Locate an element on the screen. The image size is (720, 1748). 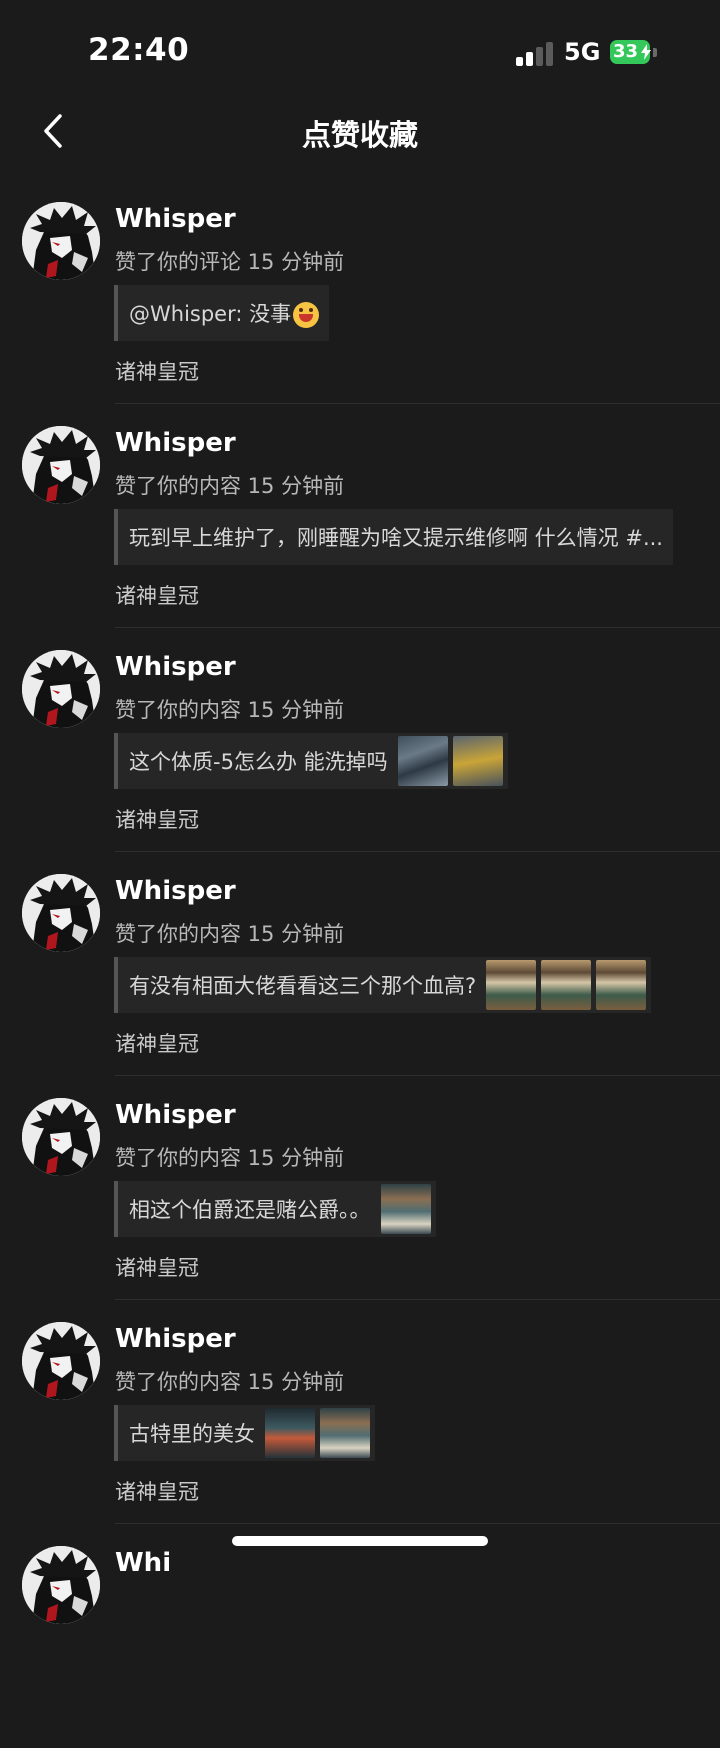
quoted-text-value: @Whisper: 没事 is located at coordinates (210, 314).